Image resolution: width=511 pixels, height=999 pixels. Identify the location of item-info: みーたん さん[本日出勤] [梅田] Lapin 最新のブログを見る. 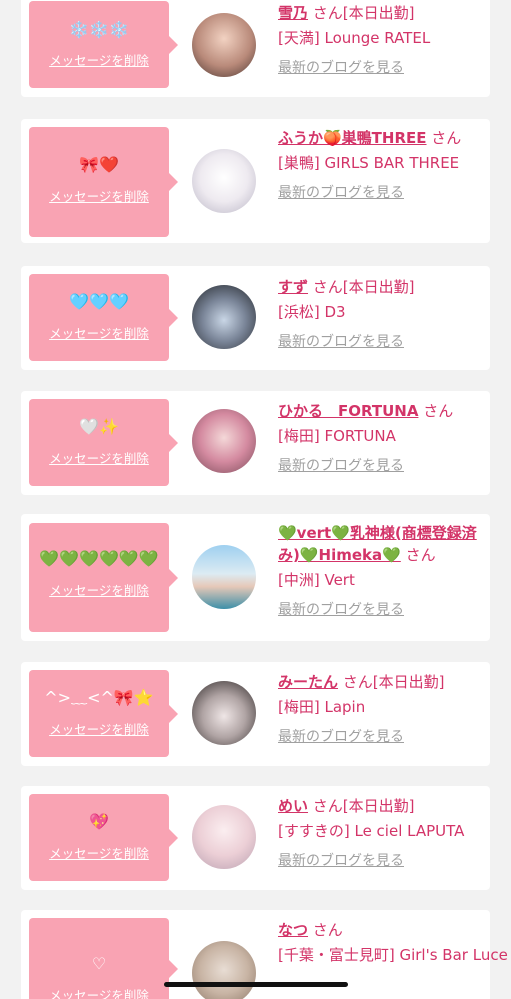
(380, 709).